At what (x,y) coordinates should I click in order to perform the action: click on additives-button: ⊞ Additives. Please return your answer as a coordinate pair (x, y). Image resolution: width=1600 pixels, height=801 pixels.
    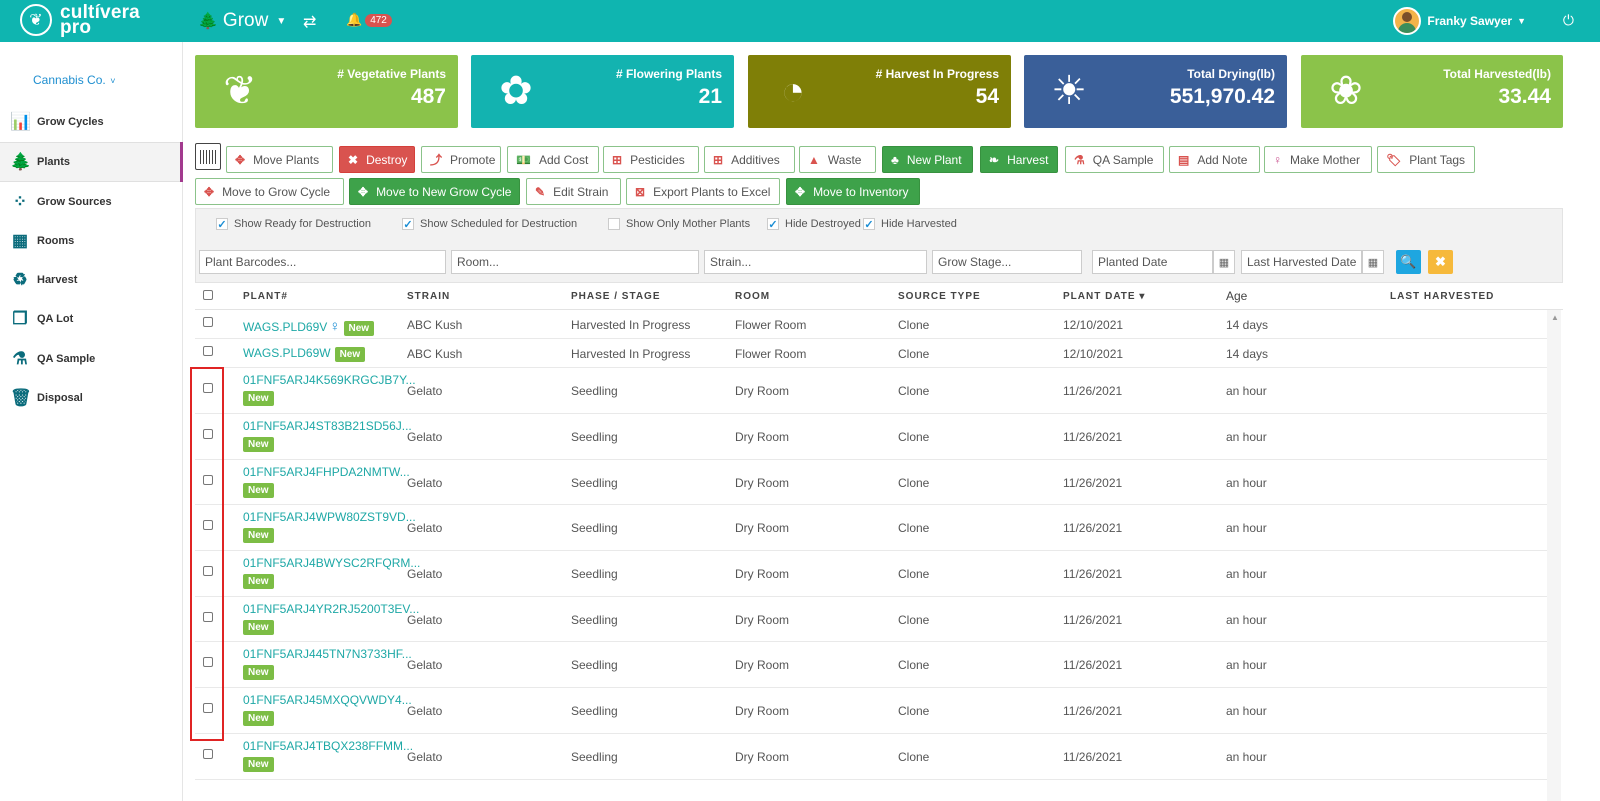
    Looking at the image, I should click on (749, 159).